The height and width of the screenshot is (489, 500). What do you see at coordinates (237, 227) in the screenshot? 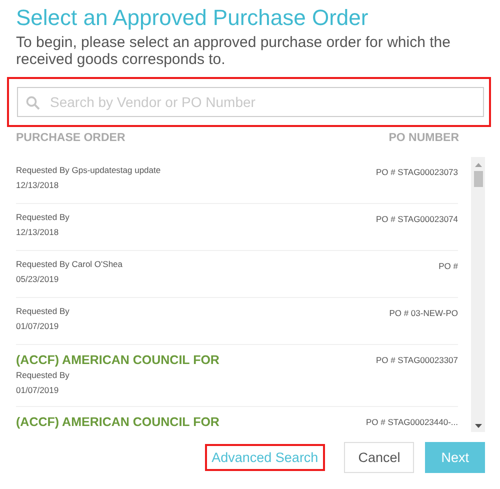
I see `list-row: Requested By 12/13/2018 PO # STAG00023074` at bounding box center [237, 227].